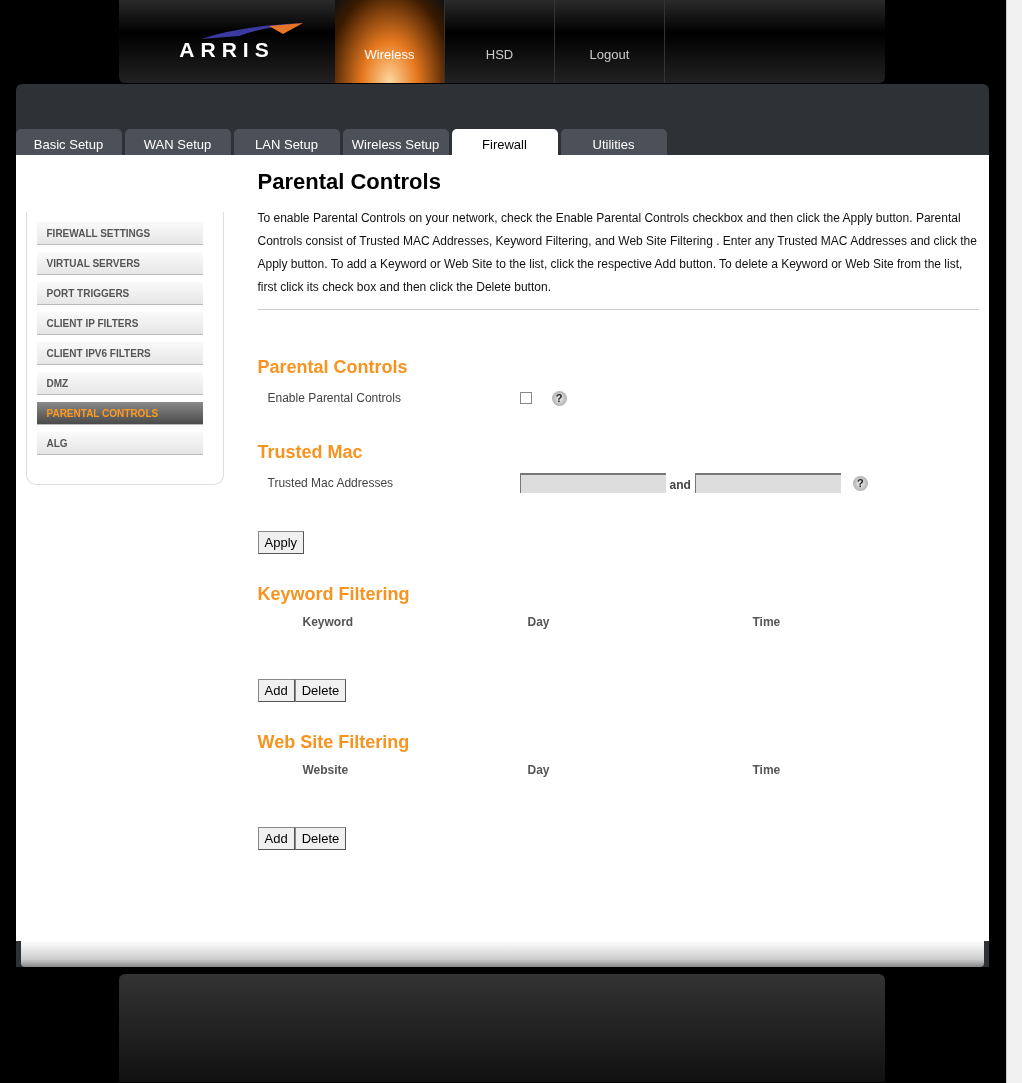 The image size is (1022, 1083). What do you see at coordinates (286, 142) in the screenshot?
I see `tab: LAN Setup` at bounding box center [286, 142].